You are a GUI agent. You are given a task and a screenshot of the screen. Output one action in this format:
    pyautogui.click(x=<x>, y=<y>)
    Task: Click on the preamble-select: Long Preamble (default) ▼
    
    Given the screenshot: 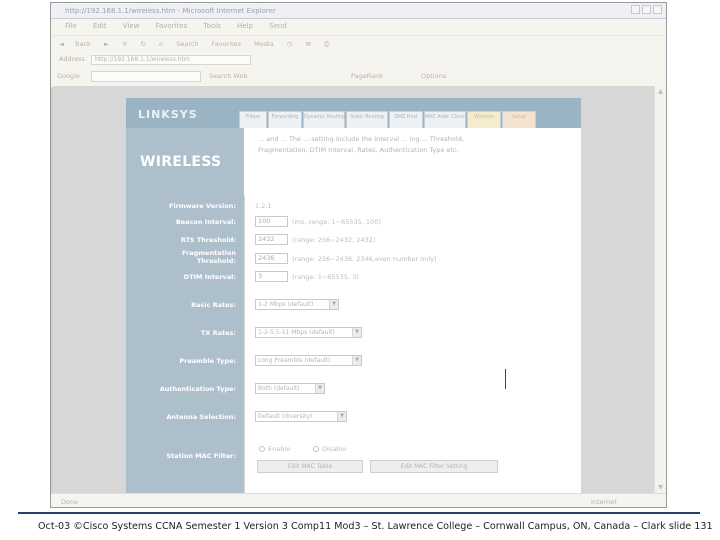 What is the action you would take?
    pyautogui.click(x=308, y=360)
    